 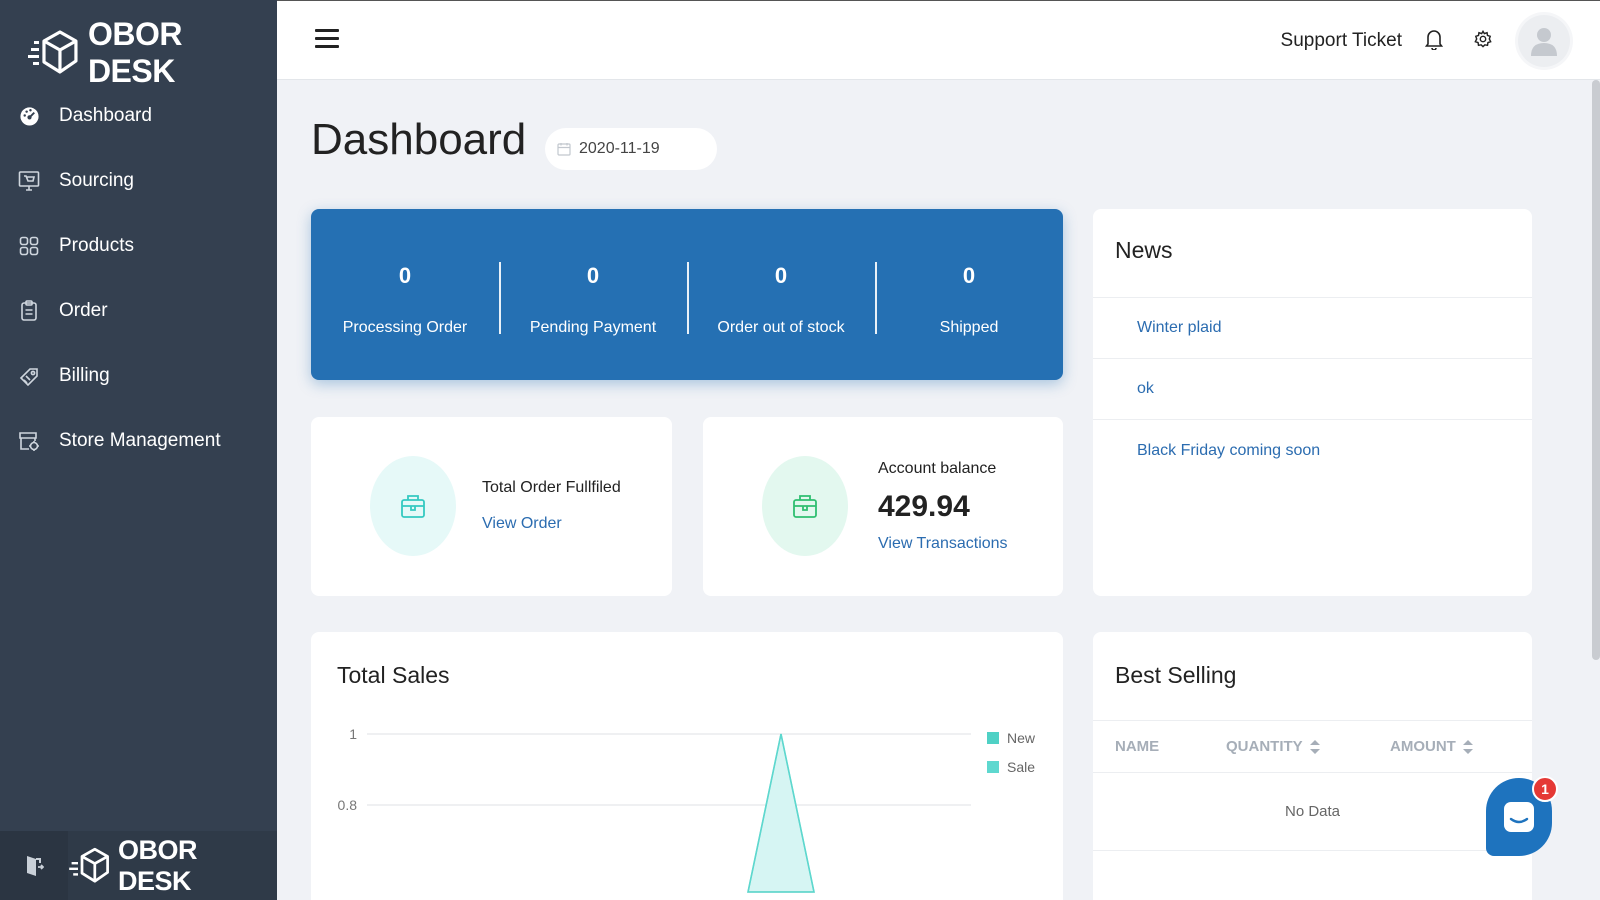 What do you see at coordinates (1308, 746) in the screenshot?
I see `column-header-quantity: QUANTITY` at bounding box center [1308, 746].